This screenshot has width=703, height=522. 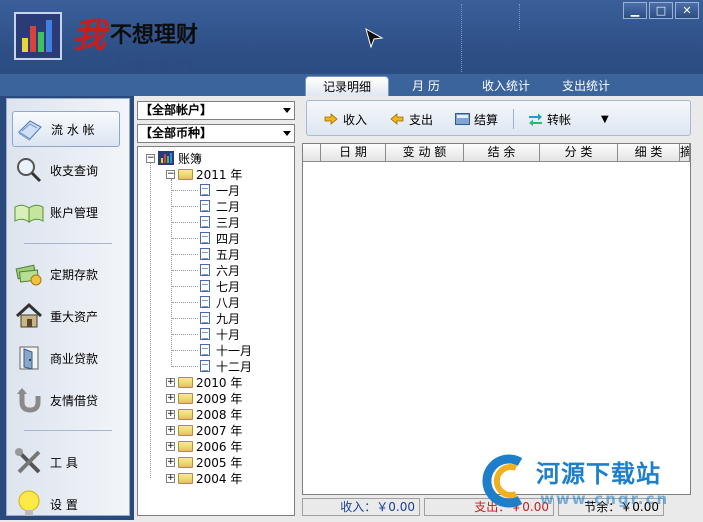 I want to click on tree-month-label: 九月, so click(x=228, y=318).